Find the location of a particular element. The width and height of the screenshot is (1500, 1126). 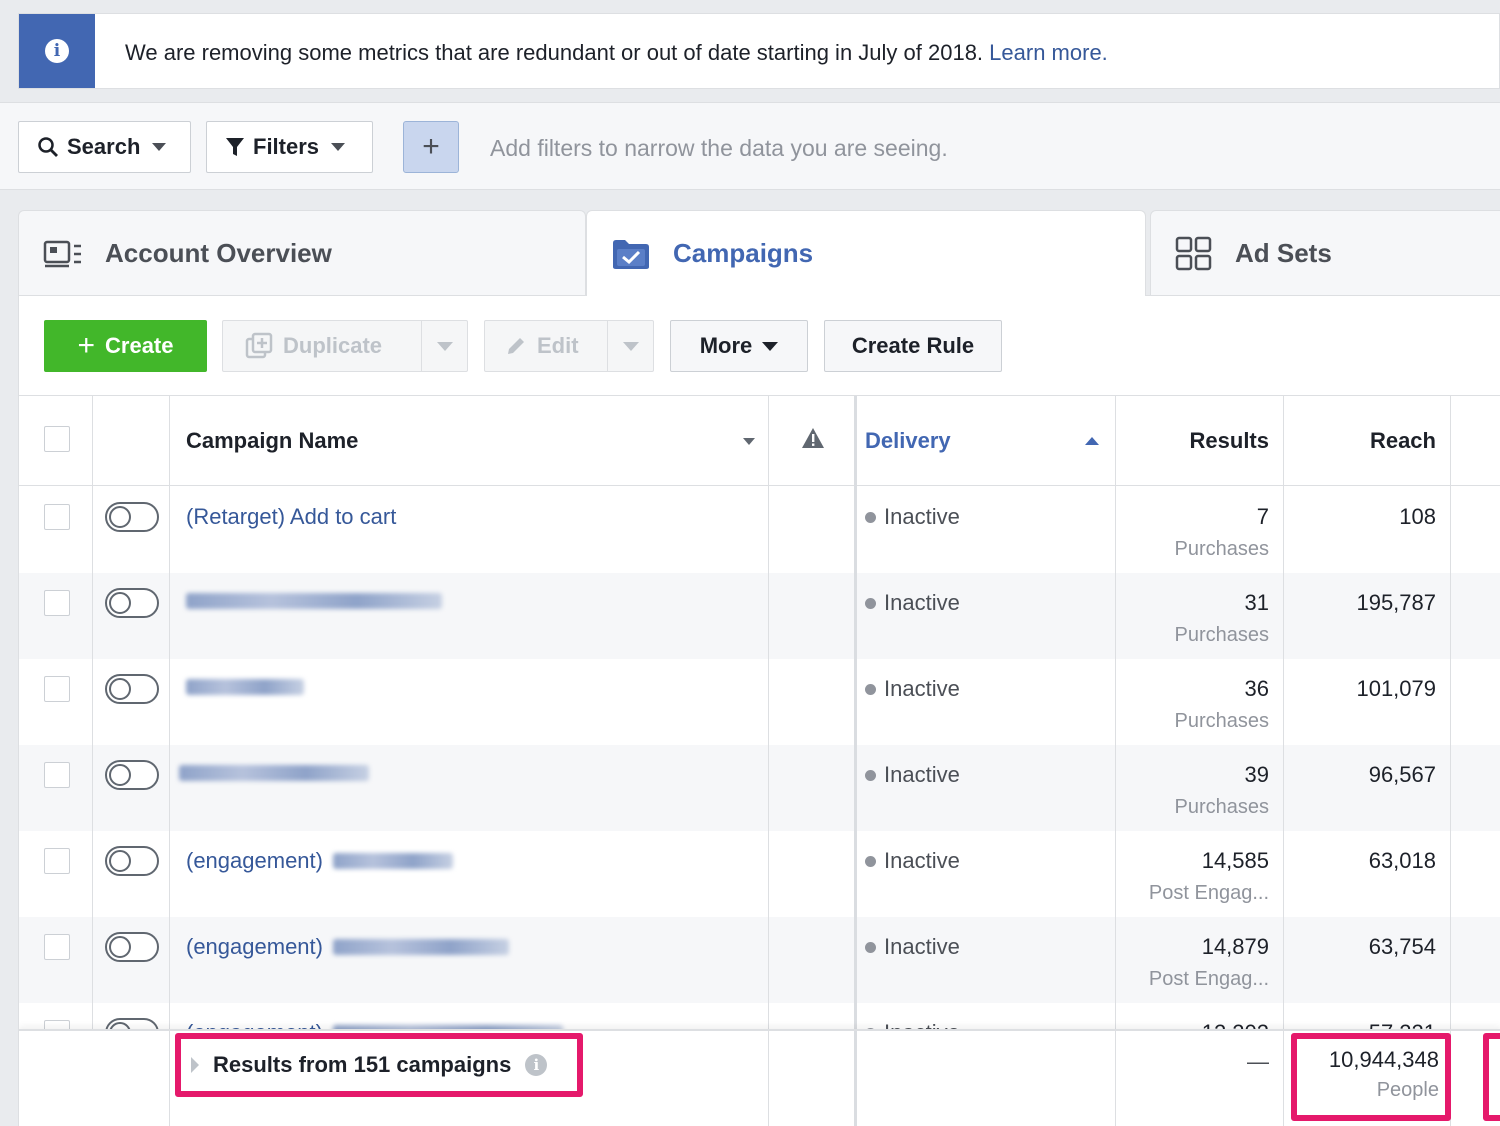

table-row: Inactive 39 Purchases 96,567 is located at coordinates (759, 788).